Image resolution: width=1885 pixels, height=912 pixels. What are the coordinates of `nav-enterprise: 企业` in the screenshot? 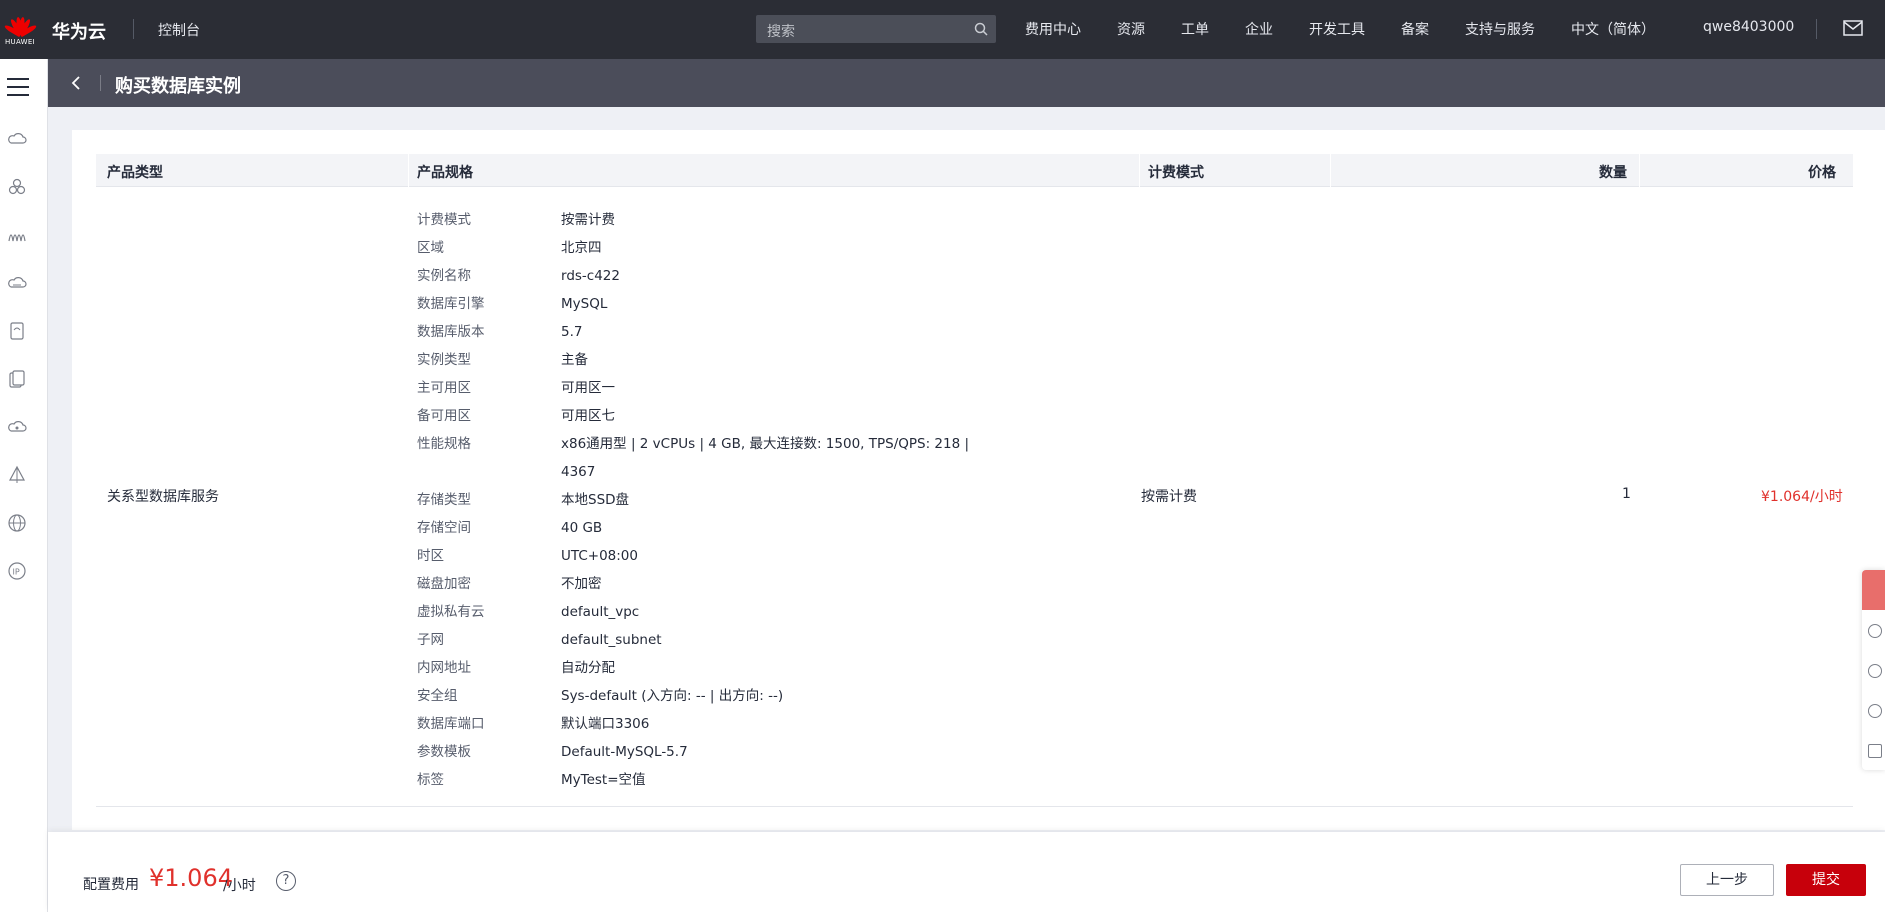 It's located at (1259, 29).